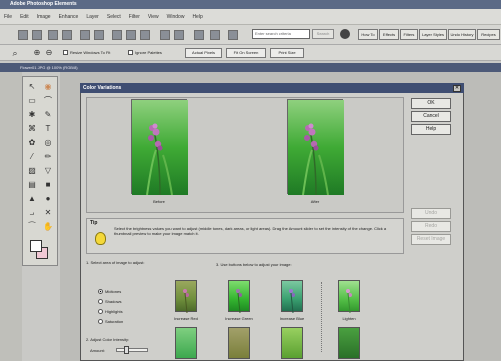 The width and height of the screenshot is (501, 361). Describe the element at coordinates (292, 343) in the screenshot. I see `decrease-blue-thumbnail` at that location.